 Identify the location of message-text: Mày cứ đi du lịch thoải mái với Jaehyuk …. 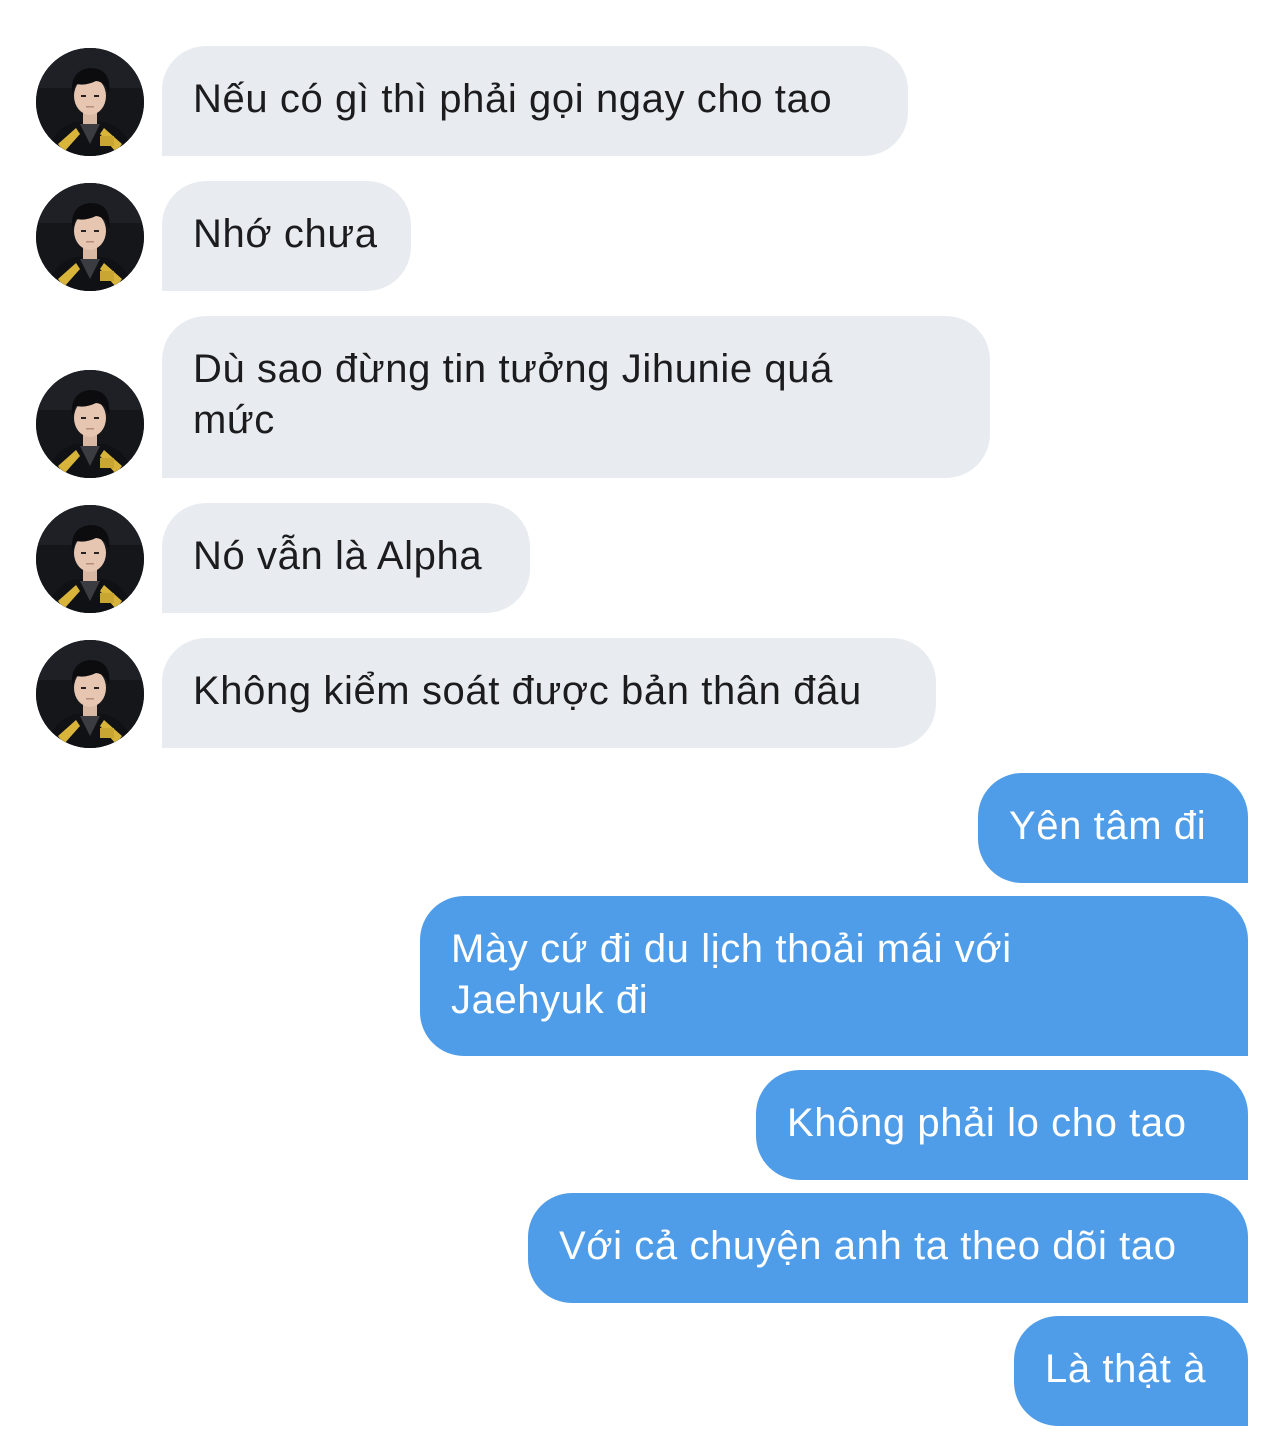
(731, 974).